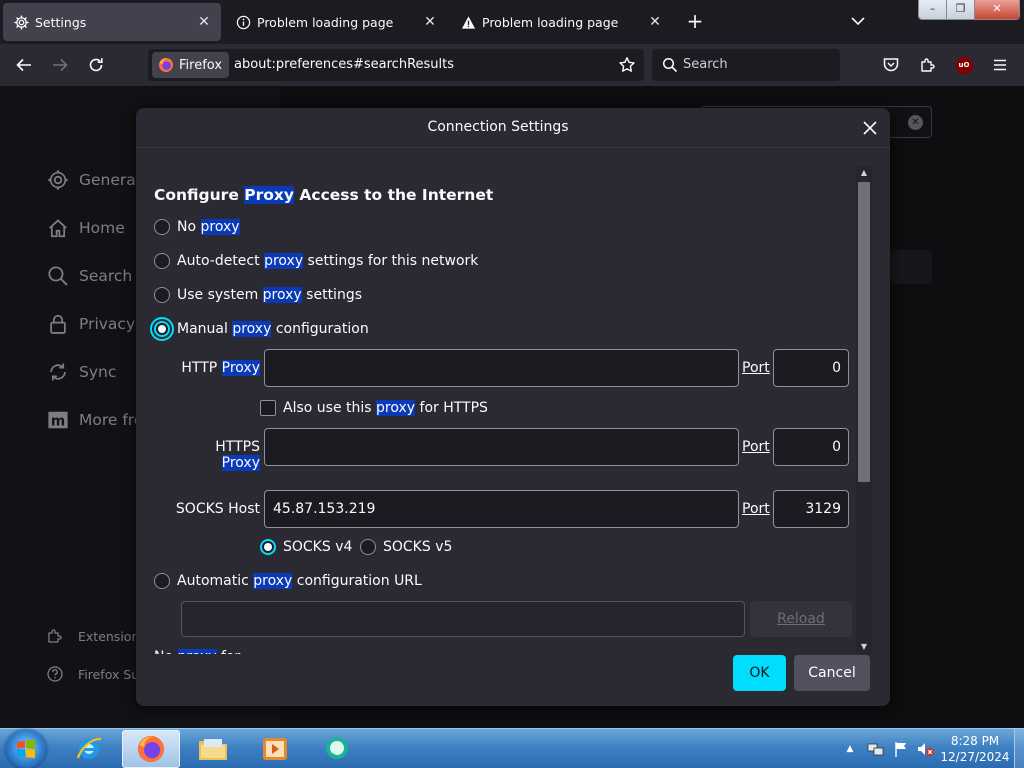  Describe the element at coordinates (197, 227) in the screenshot. I see `no-proxy-radio: No proxy` at that location.